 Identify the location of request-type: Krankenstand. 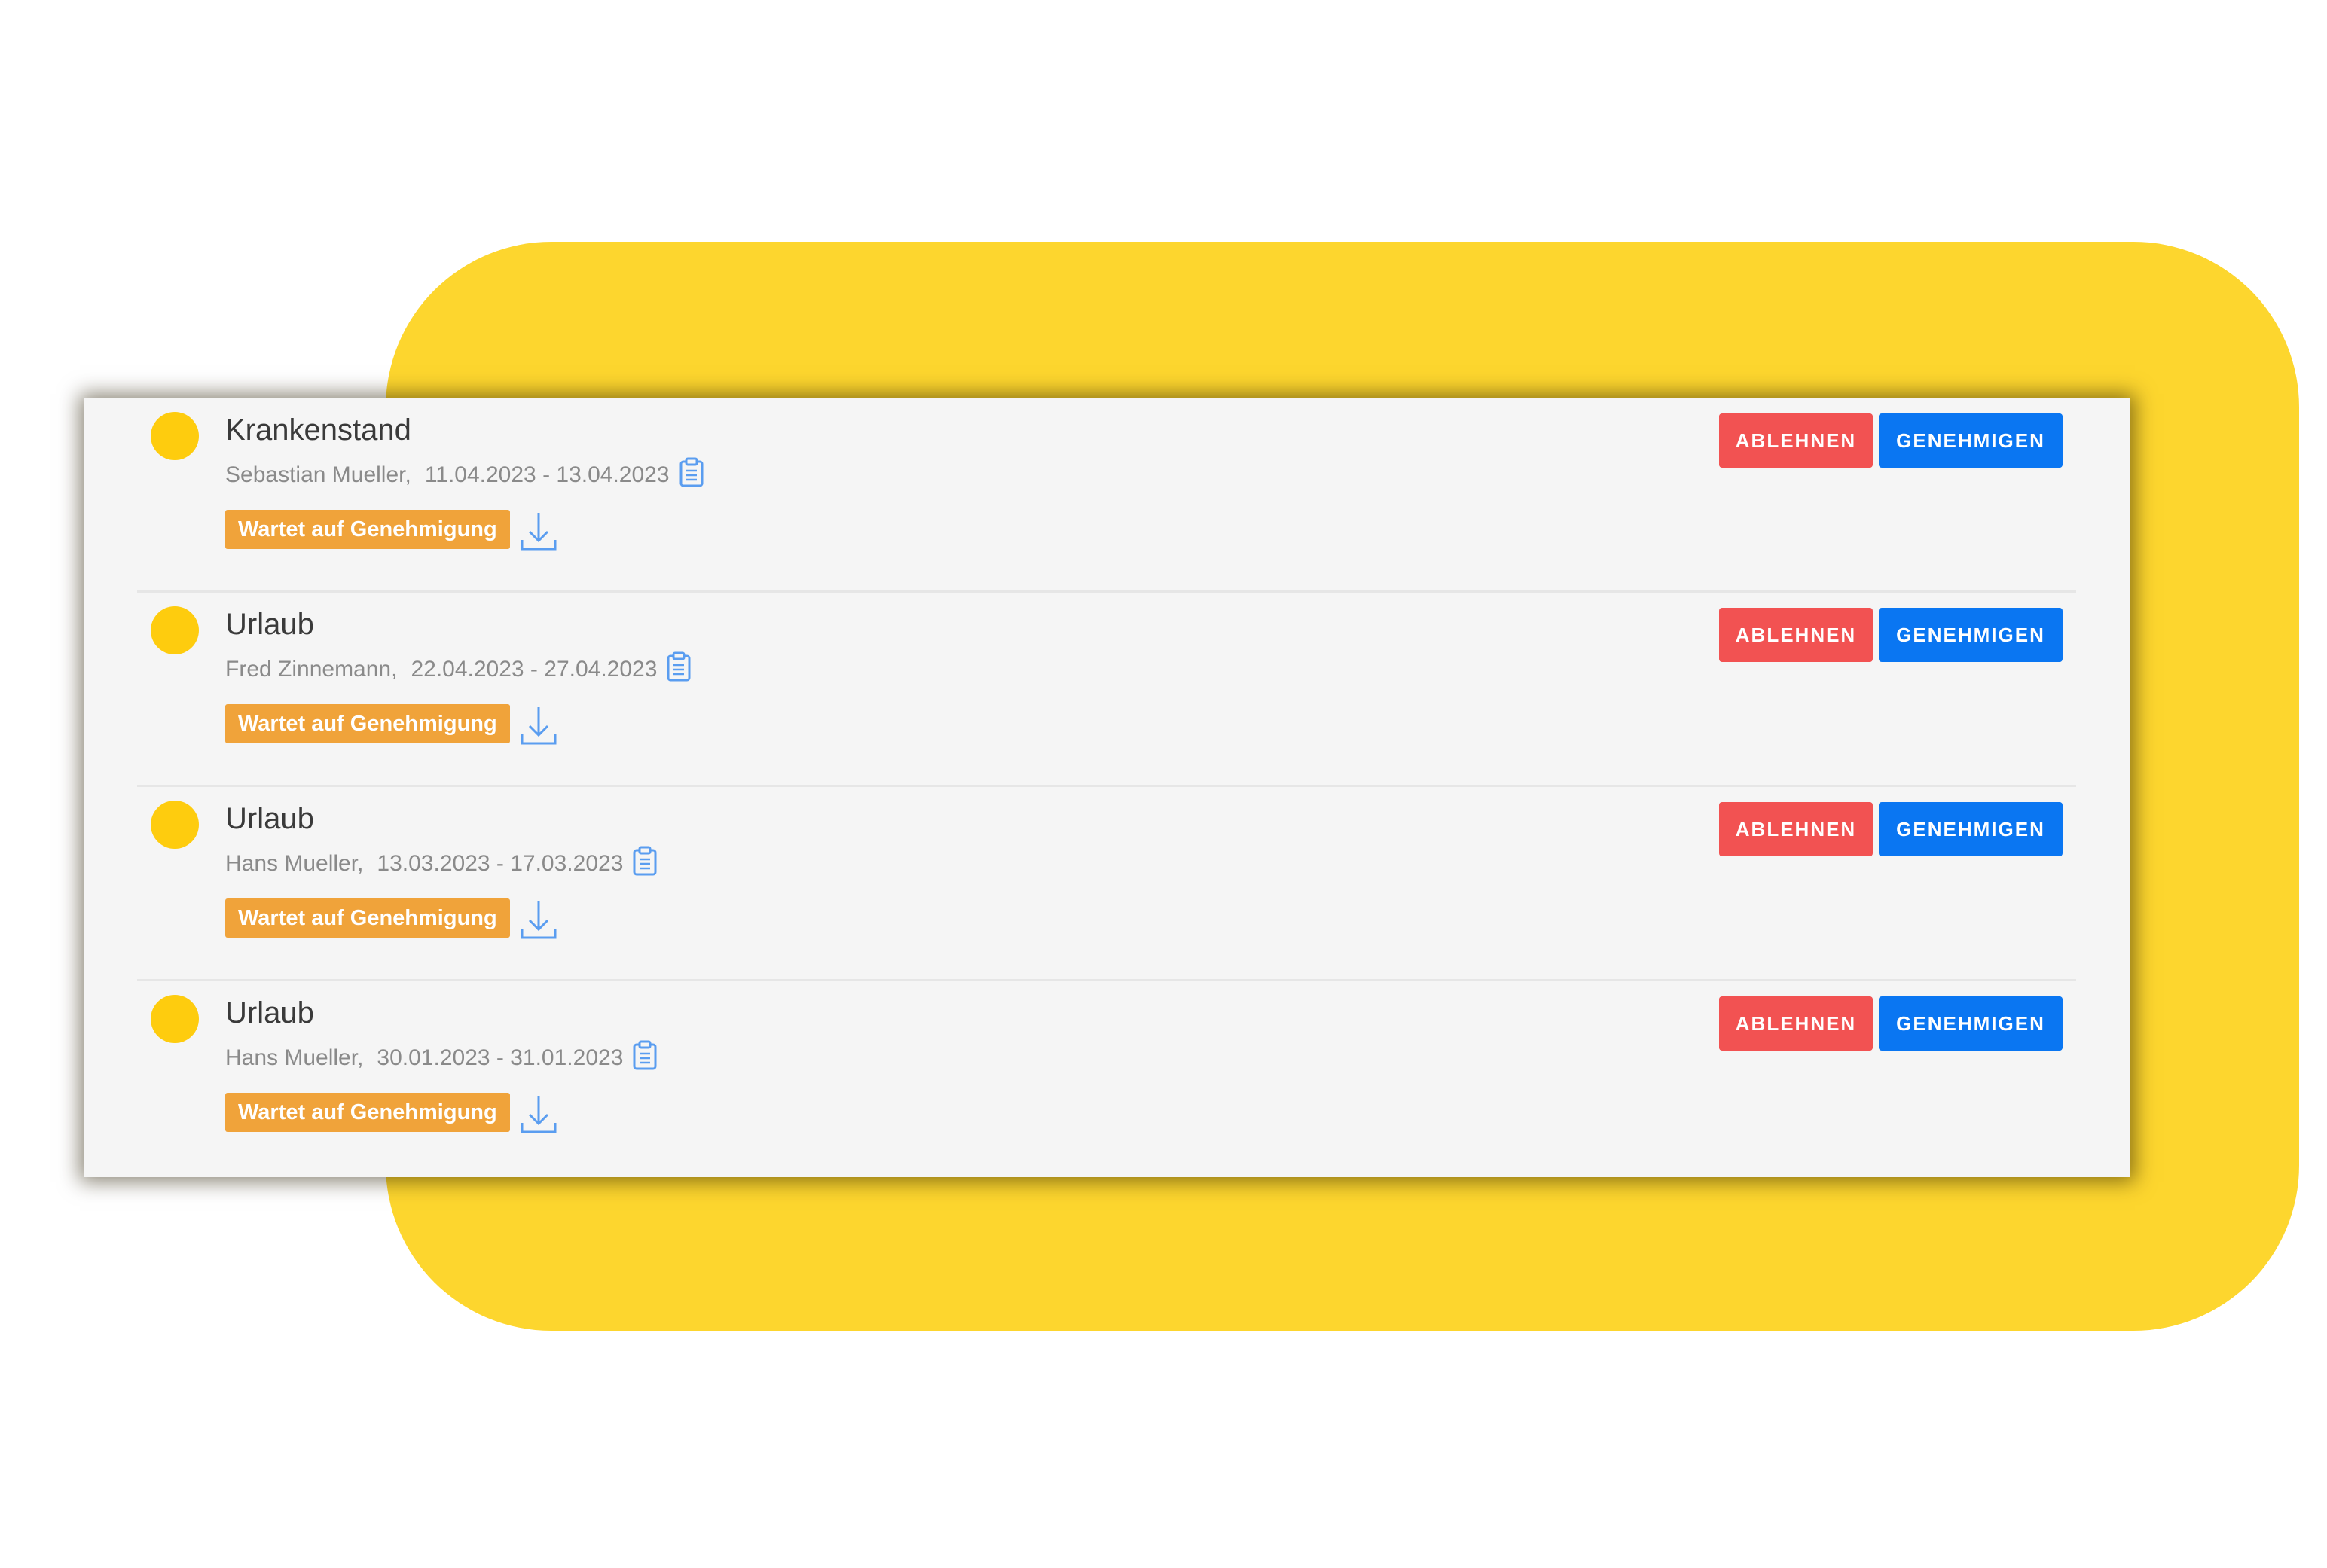
(318, 430).